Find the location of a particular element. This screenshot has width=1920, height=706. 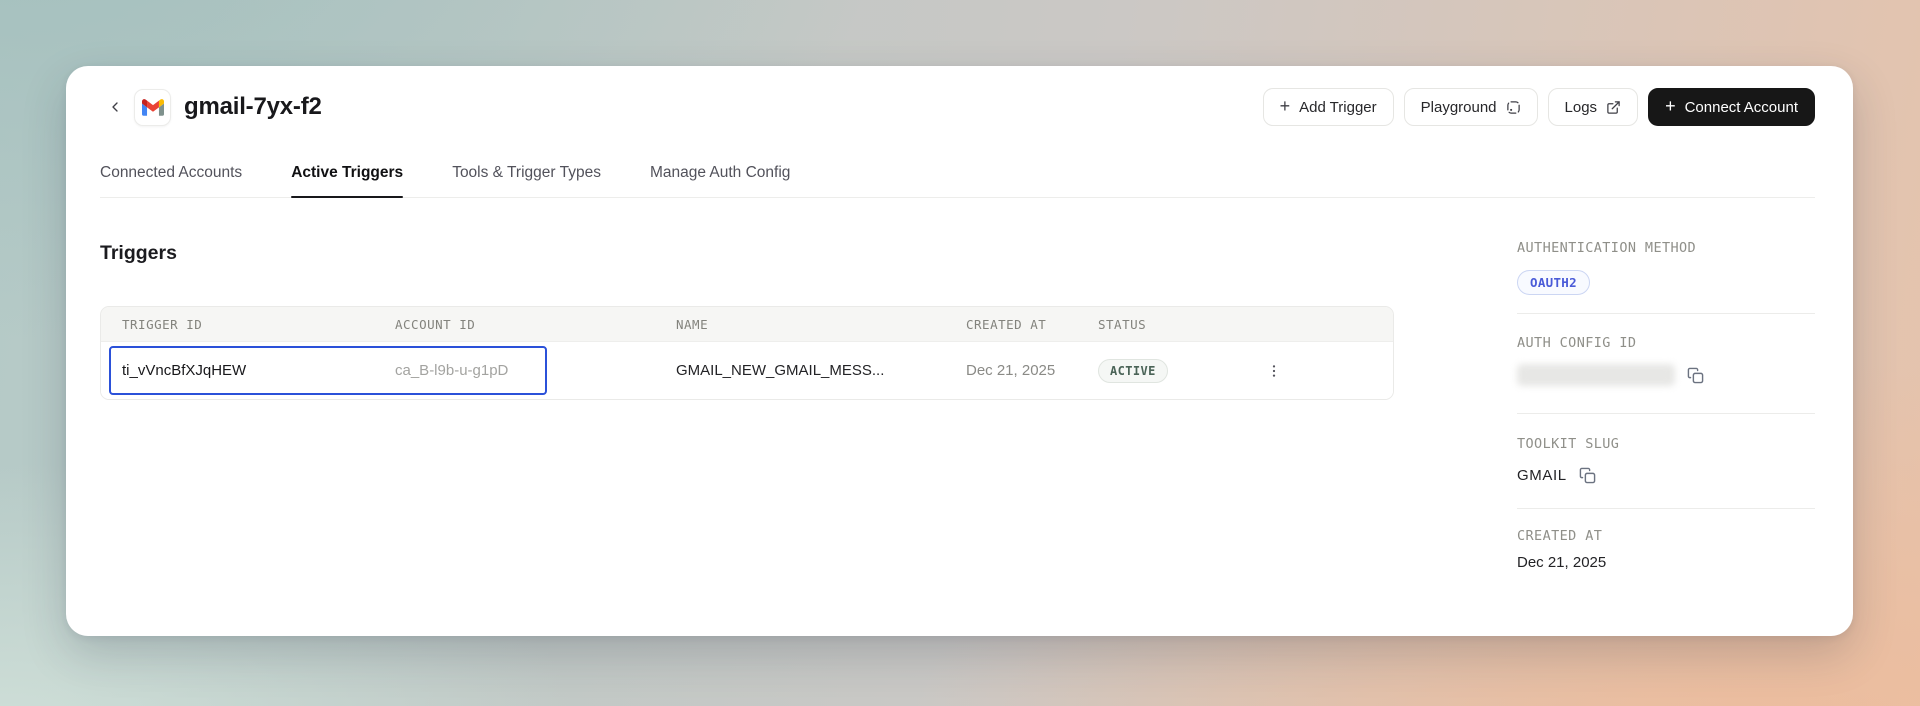

copy-auth-config-id-button is located at coordinates (1695, 375).